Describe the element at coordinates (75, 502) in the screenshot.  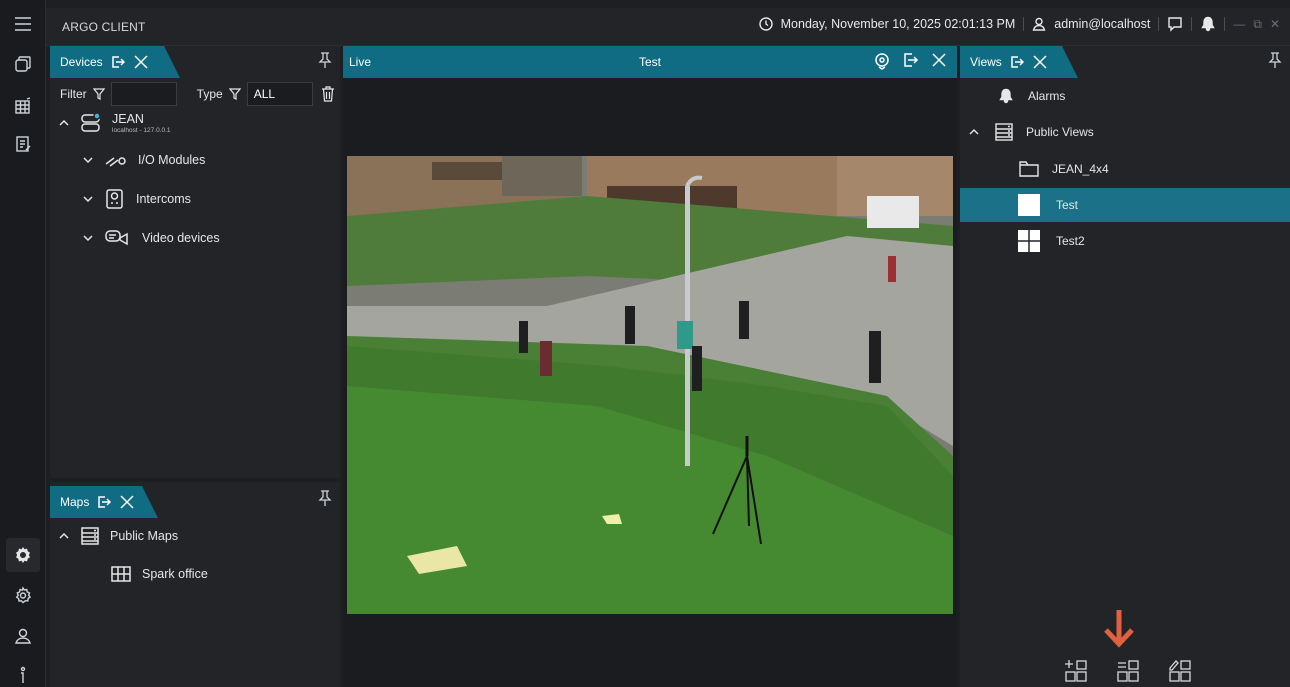
I see `tab-maps-label: Maps` at that location.